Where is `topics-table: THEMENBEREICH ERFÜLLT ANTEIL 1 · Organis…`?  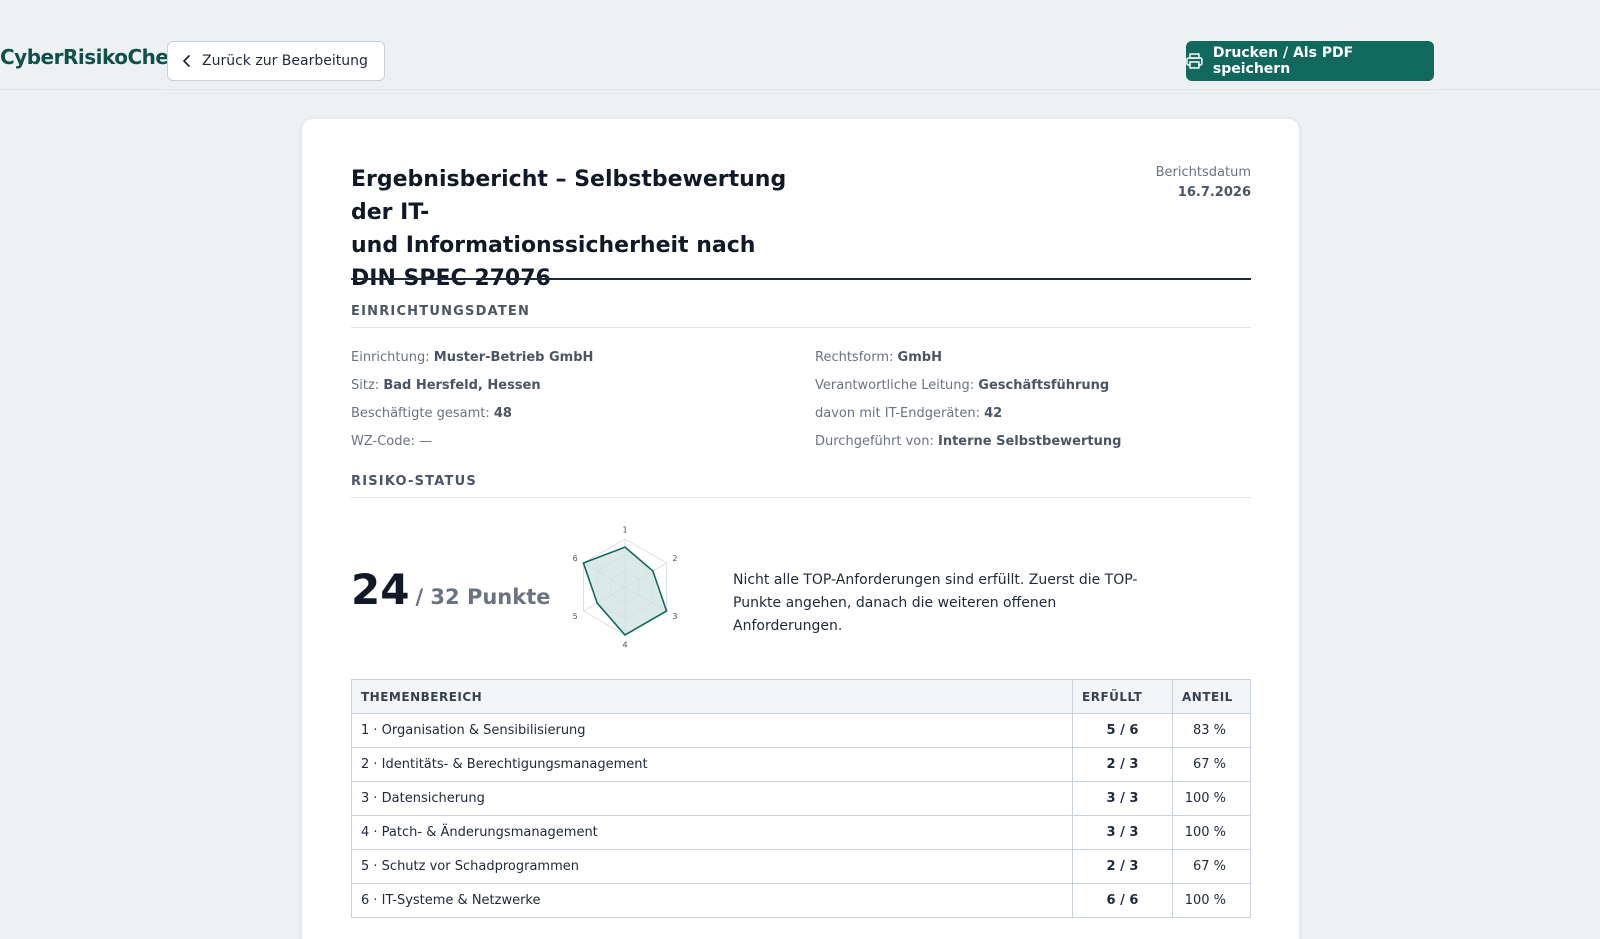 topics-table: THEMENBEREICH ERFÜLLT ANTEIL 1 · Organis… is located at coordinates (801, 798).